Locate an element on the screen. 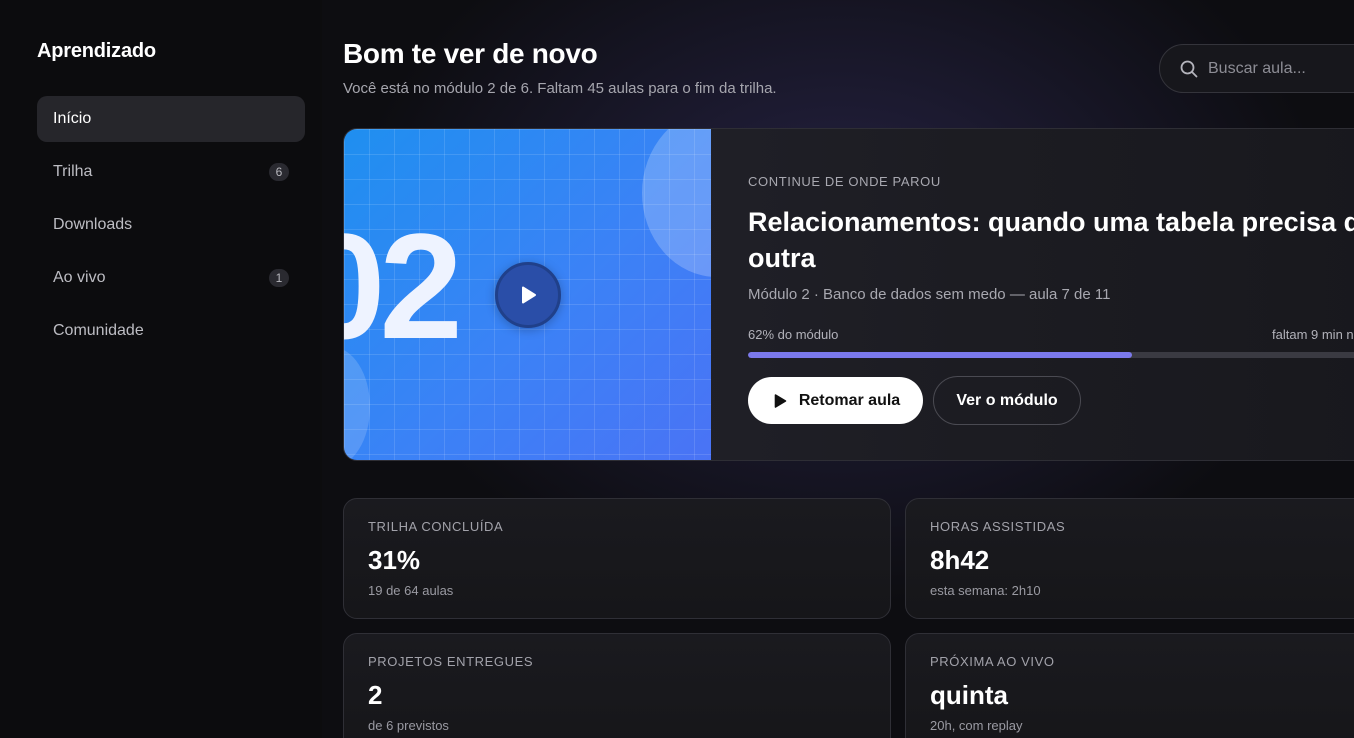 This screenshot has height=738, width=1354. decorative-circle is located at coordinates (676, 203).